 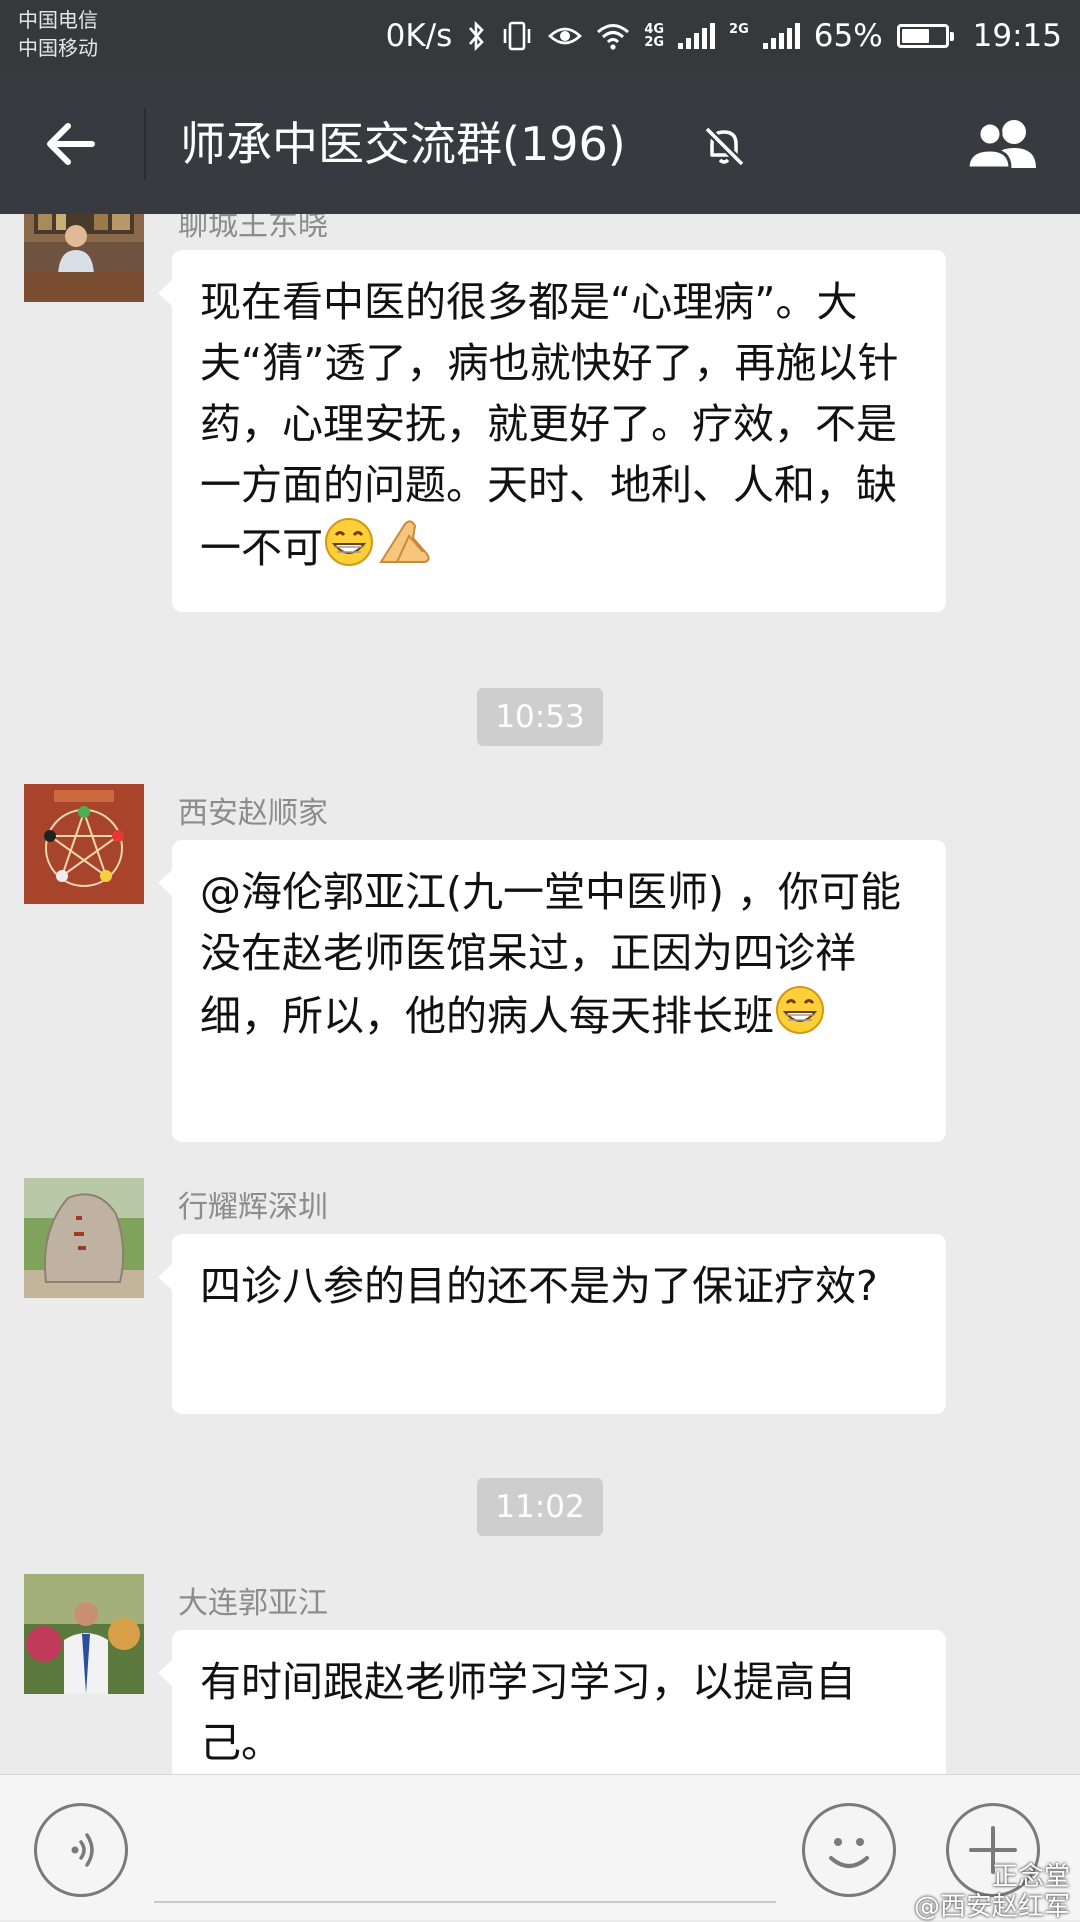 I want to click on watermark: 正念堂 @西安赵红军, so click(x=992, y=1892).